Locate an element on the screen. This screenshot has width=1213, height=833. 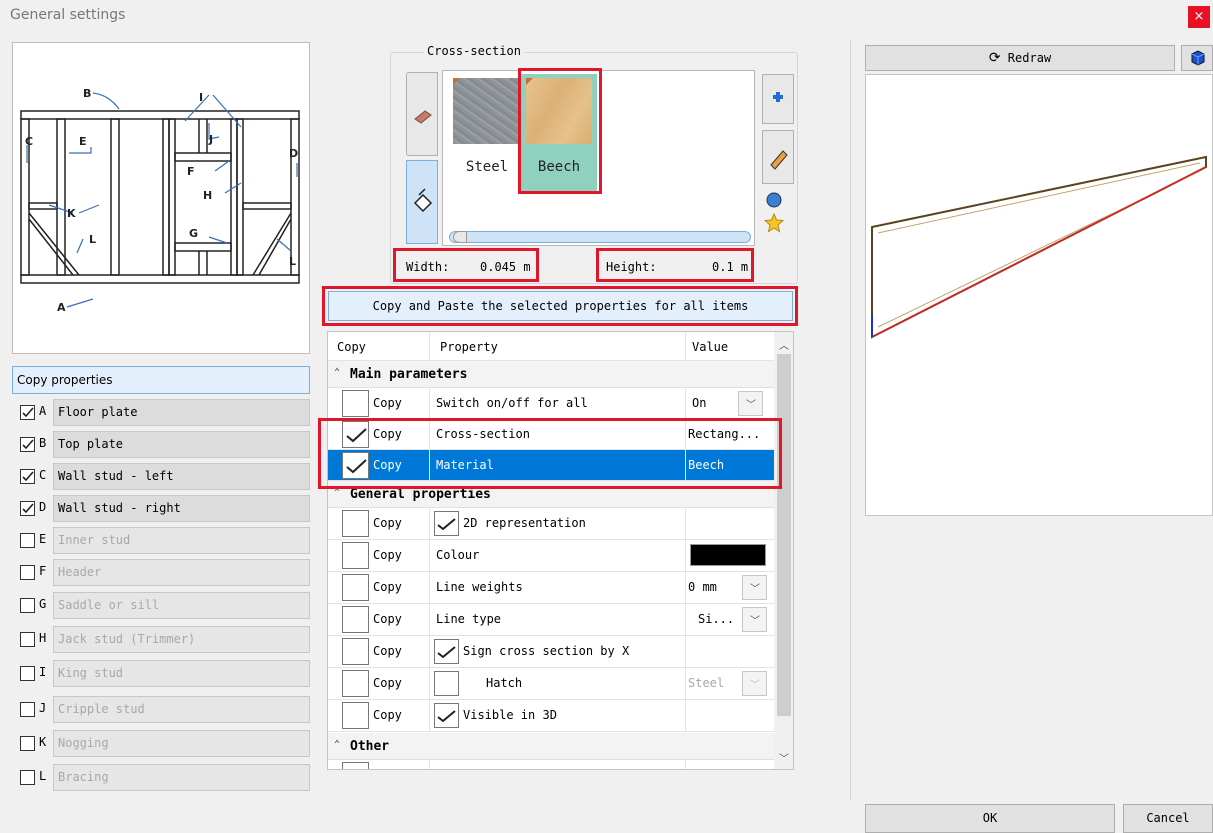
section-other: ⌃ Other is located at coordinates (551, 746).